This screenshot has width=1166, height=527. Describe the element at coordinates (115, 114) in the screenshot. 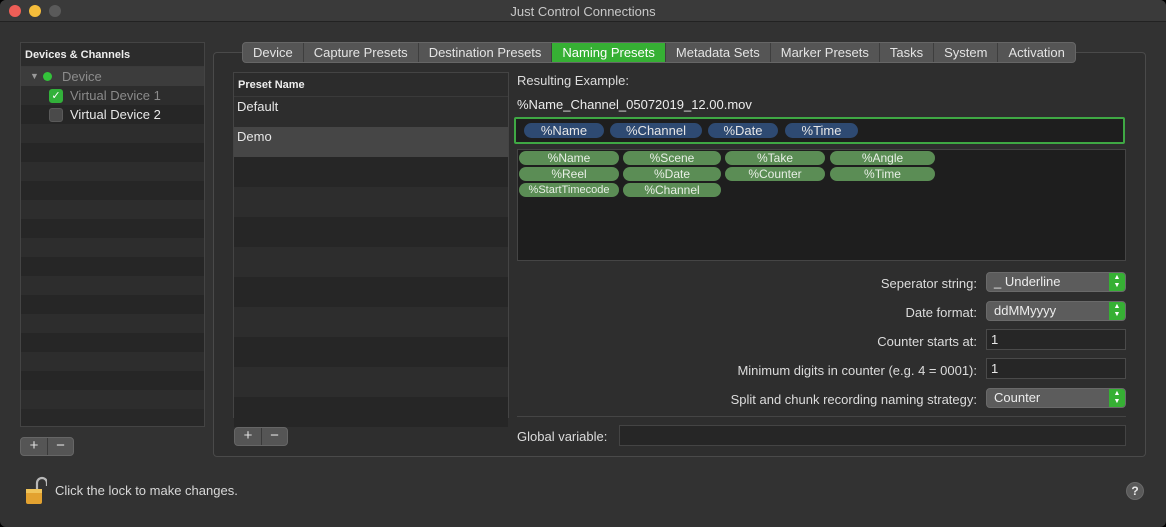

I see `device-label: Virtual Device 2` at that location.